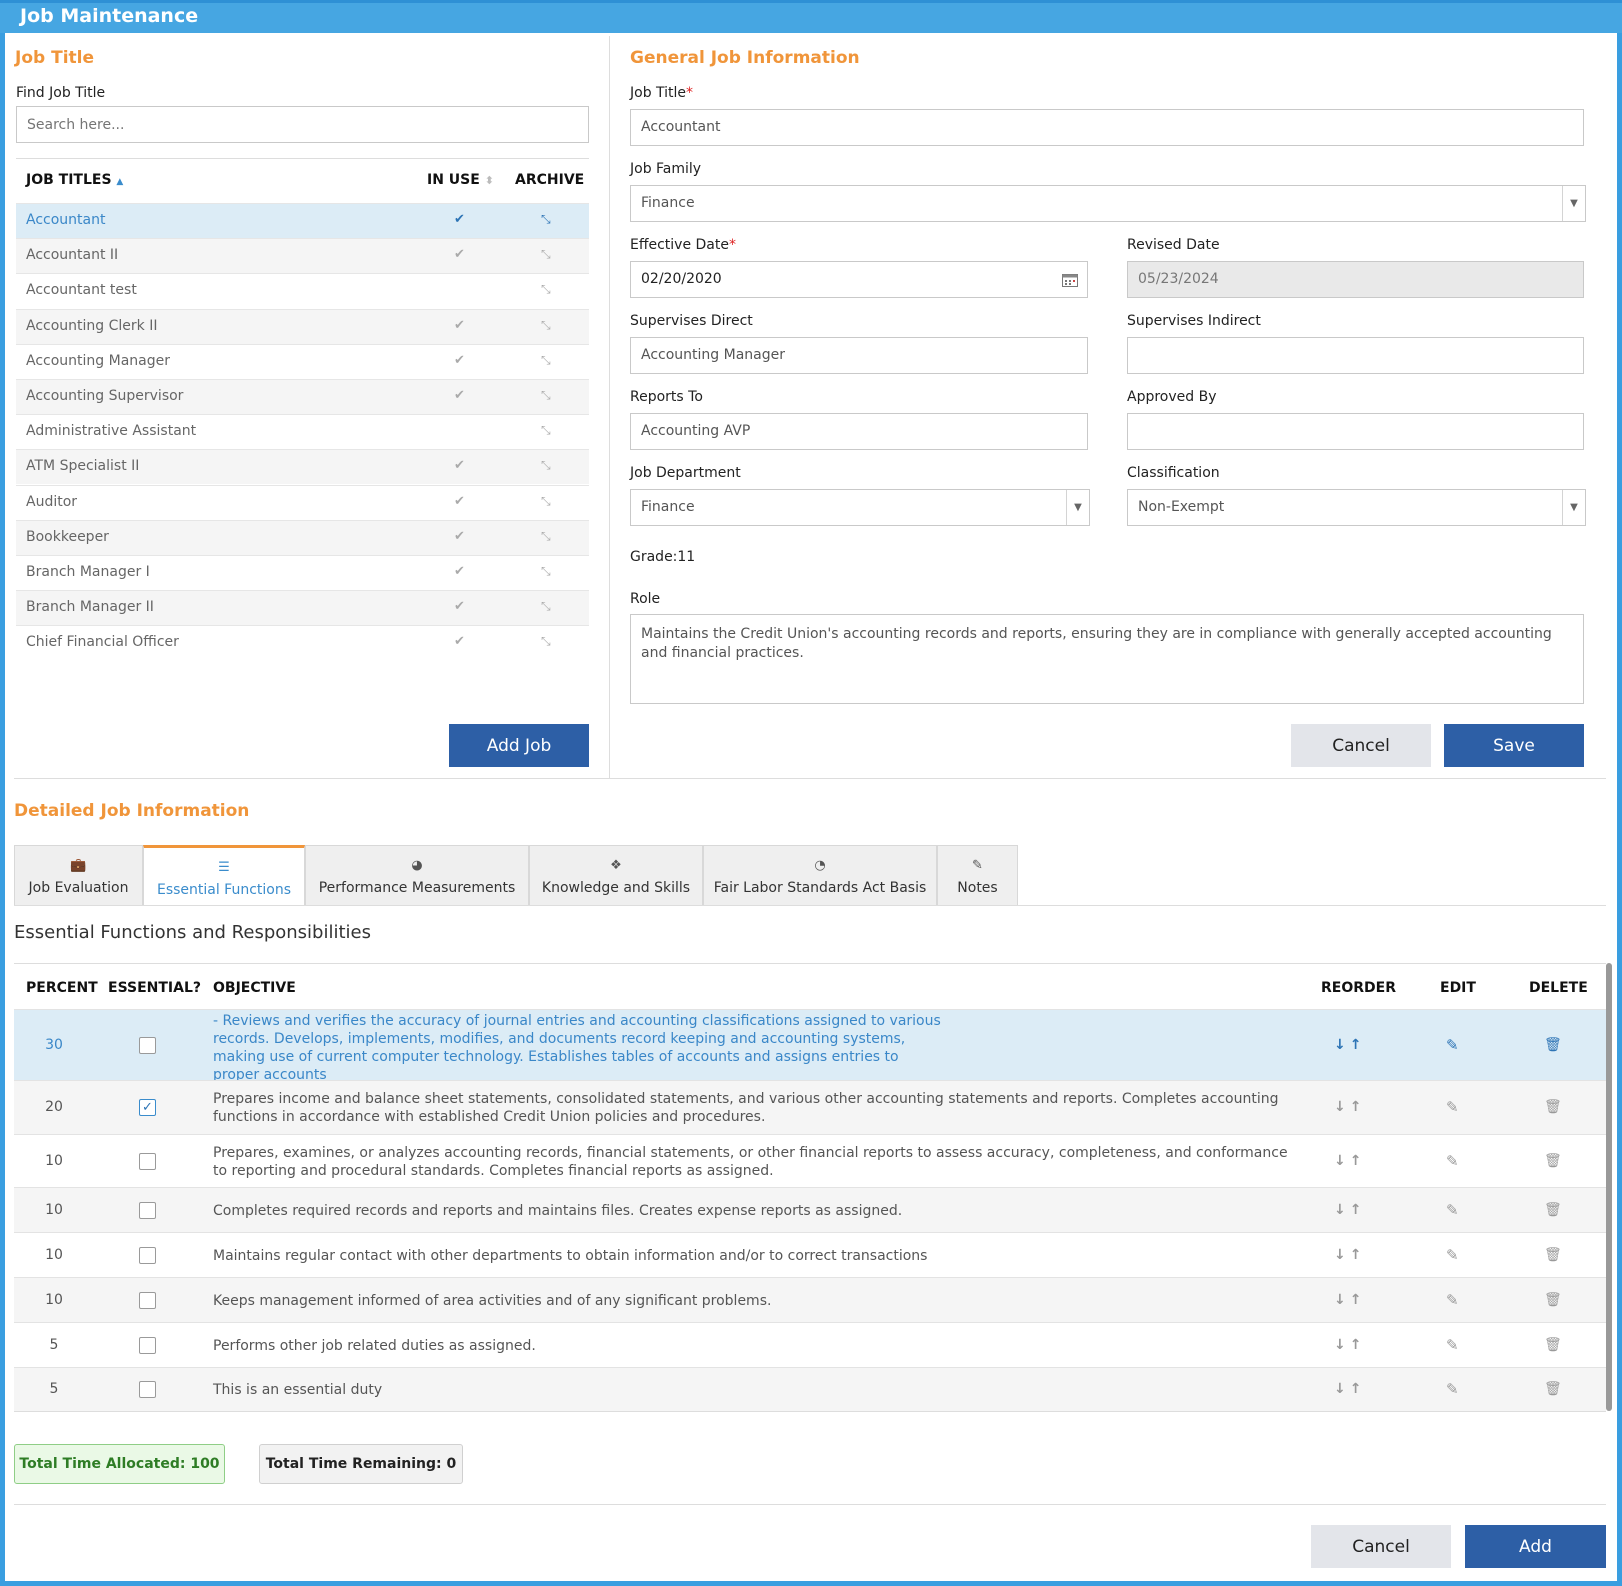 Image resolution: width=1622 pixels, height=1586 pixels. Describe the element at coordinates (860, 507) in the screenshot. I see `job-department-select: Finance ▼` at that location.